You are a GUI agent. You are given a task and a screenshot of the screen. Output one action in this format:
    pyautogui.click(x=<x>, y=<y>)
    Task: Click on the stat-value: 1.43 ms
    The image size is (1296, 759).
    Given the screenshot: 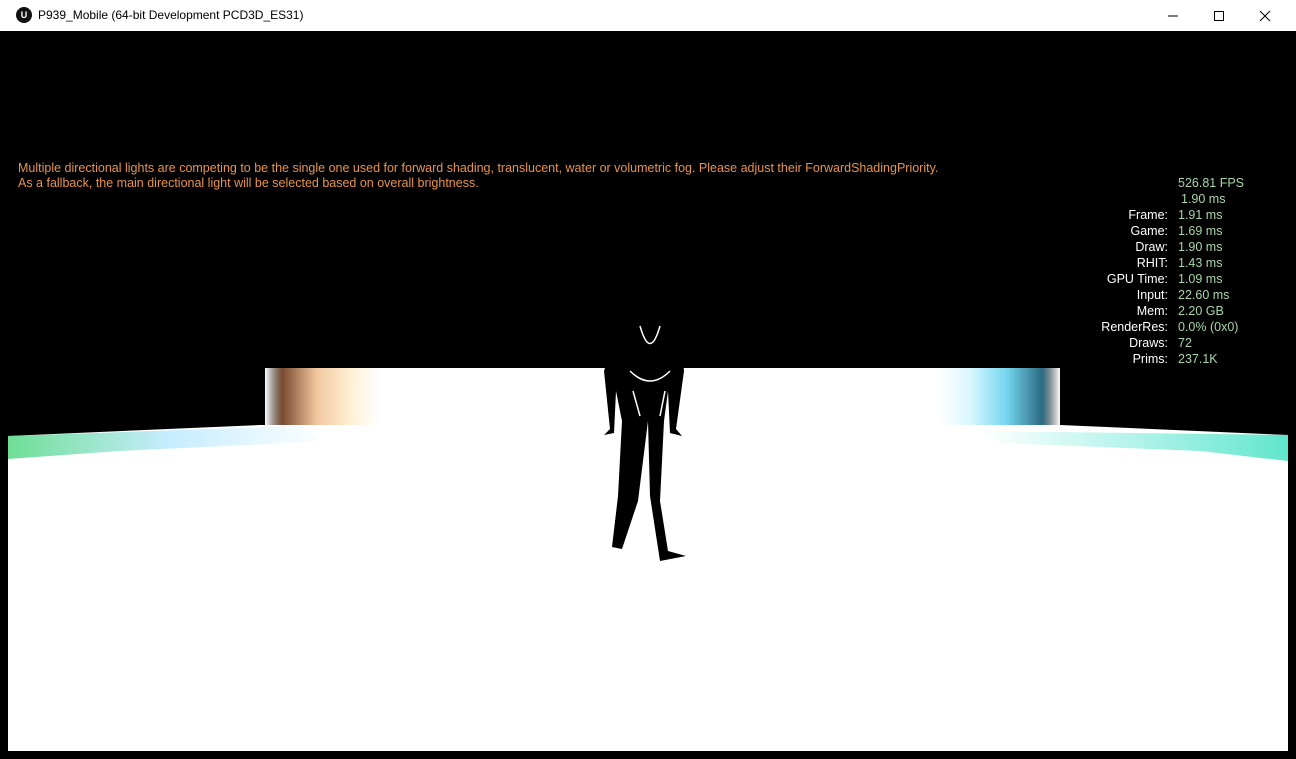 What is the action you would take?
    pyautogui.click(x=1200, y=263)
    